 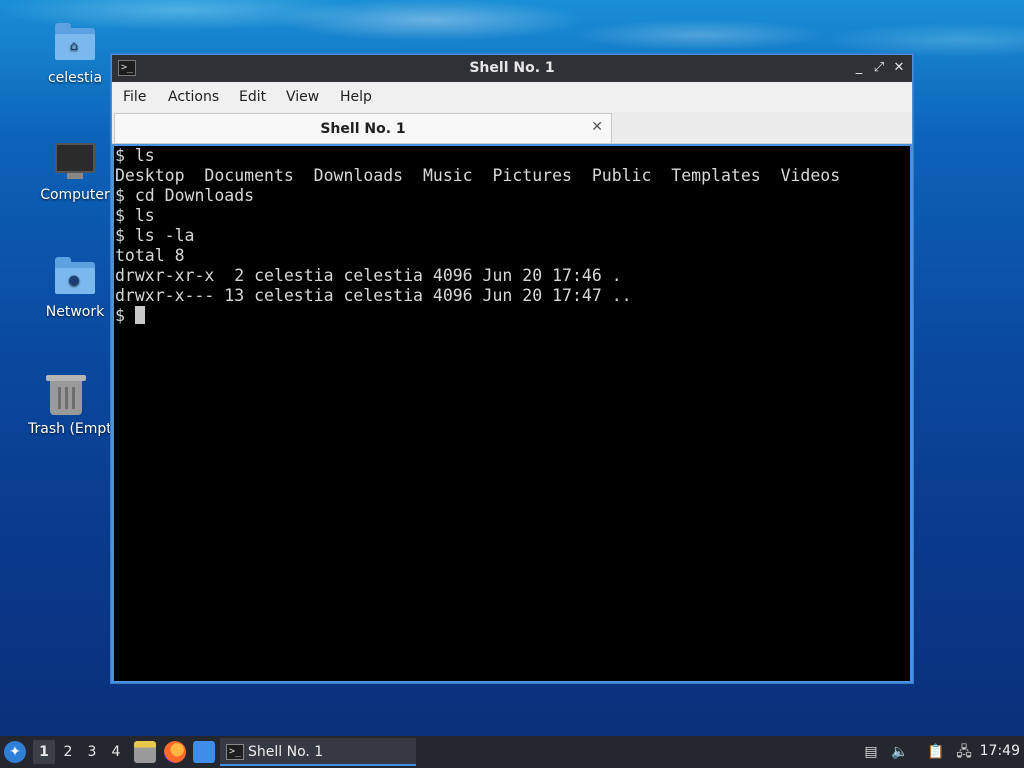 I want to click on menu-actions: Actions, so click(x=193, y=97).